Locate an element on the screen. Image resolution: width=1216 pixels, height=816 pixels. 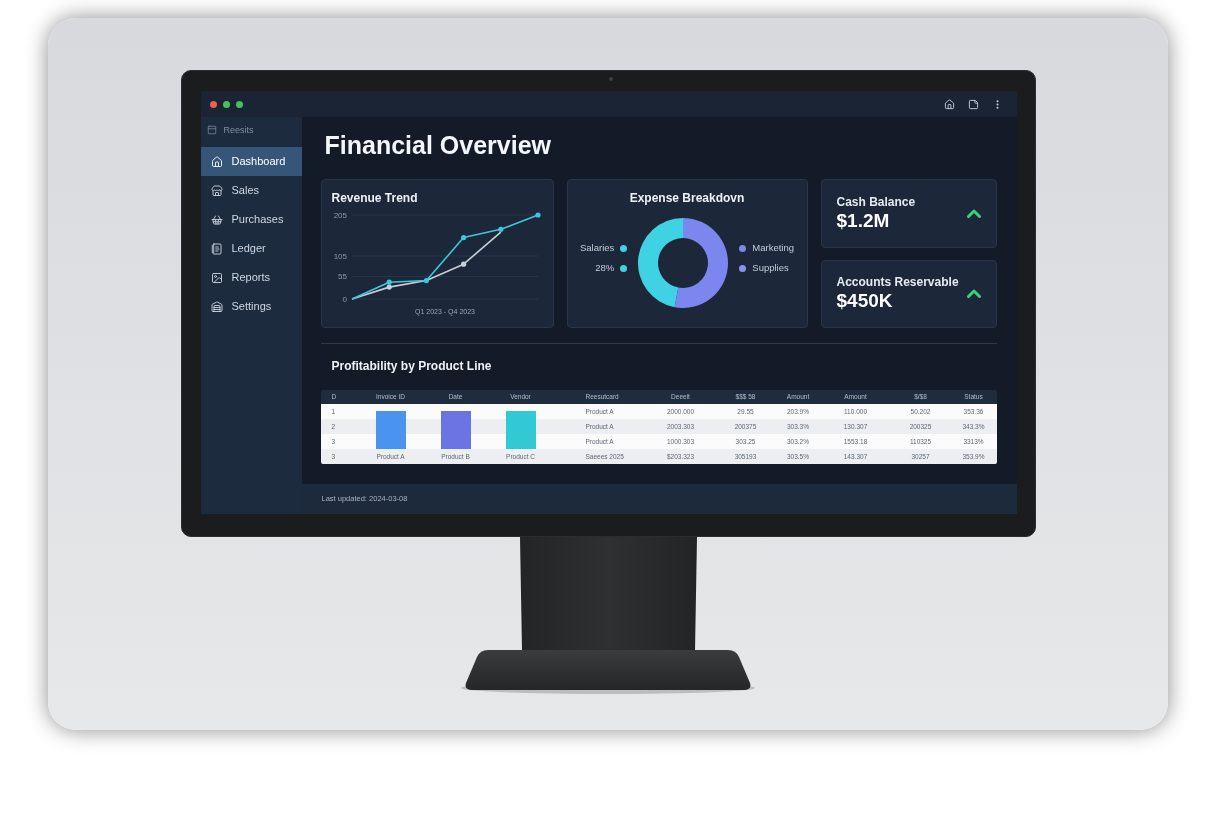
card-title: Expense Breakdovn is located at coordinates (687, 197).